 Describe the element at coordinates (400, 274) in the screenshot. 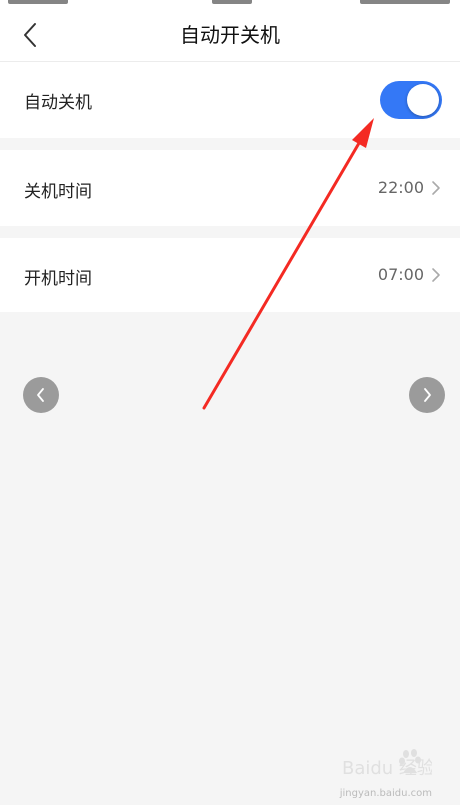

I see `startup-time-value: 07:00` at that location.